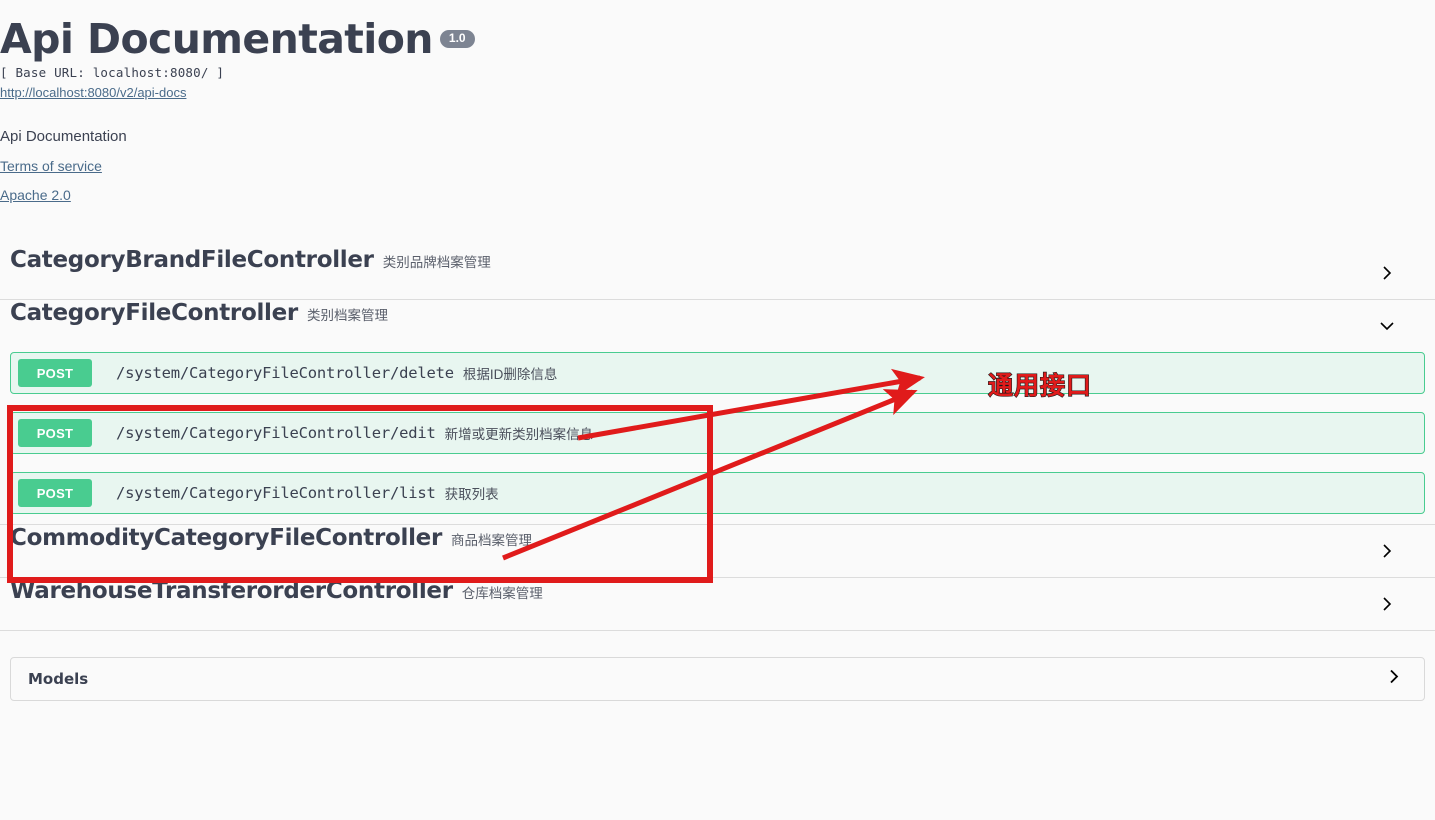  I want to click on operation-path: /system/CategoryFileController/edit, so click(276, 433).